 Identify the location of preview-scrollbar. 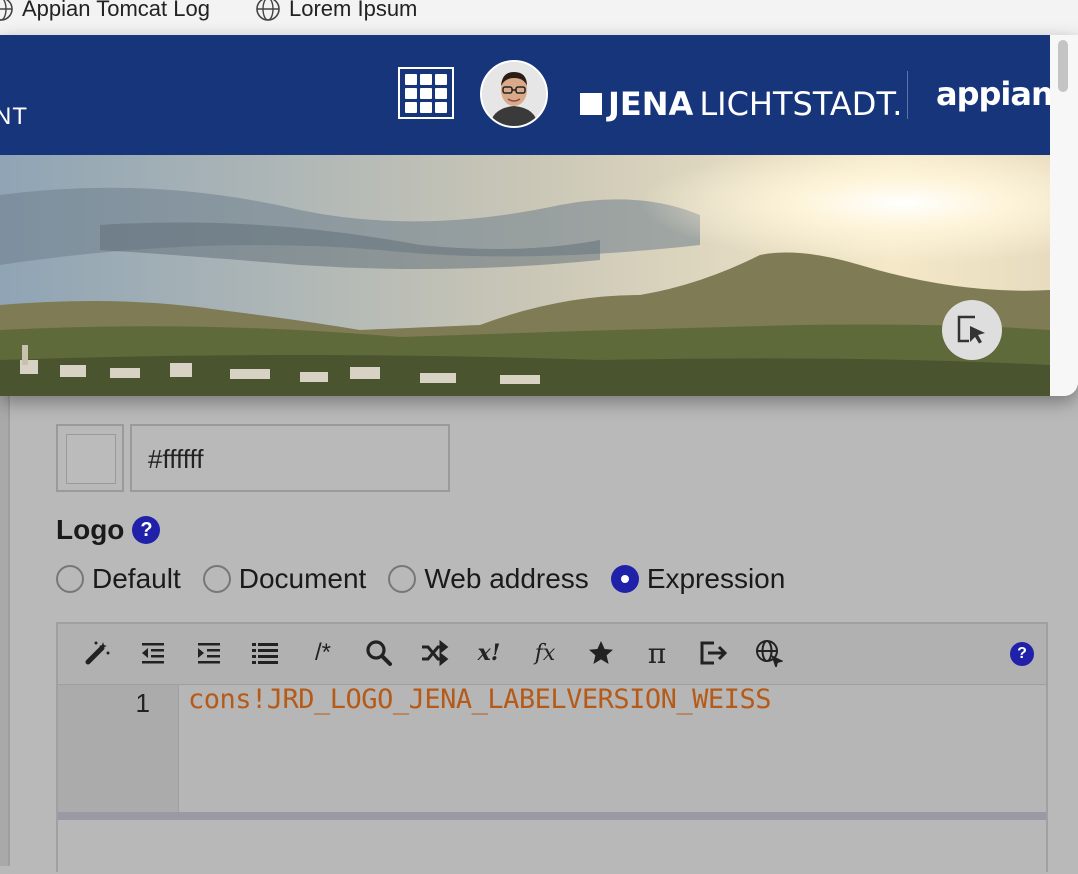
(1064, 215).